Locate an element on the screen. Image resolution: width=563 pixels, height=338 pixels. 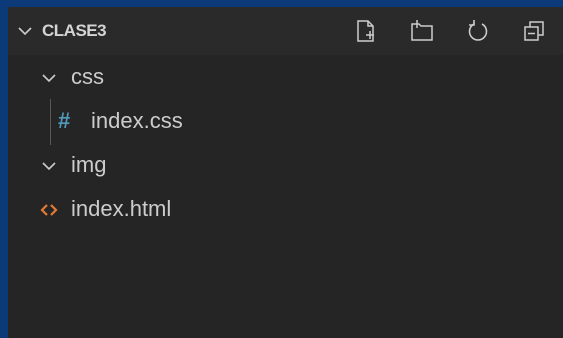
folder-title: CLASE3 is located at coordinates (74, 30).